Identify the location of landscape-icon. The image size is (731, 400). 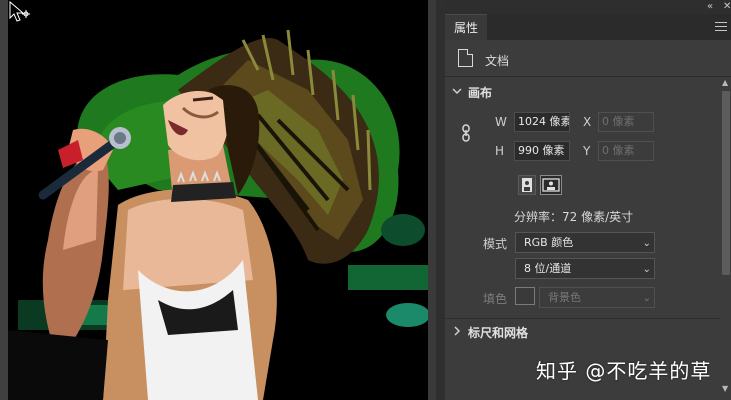
(551, 185).